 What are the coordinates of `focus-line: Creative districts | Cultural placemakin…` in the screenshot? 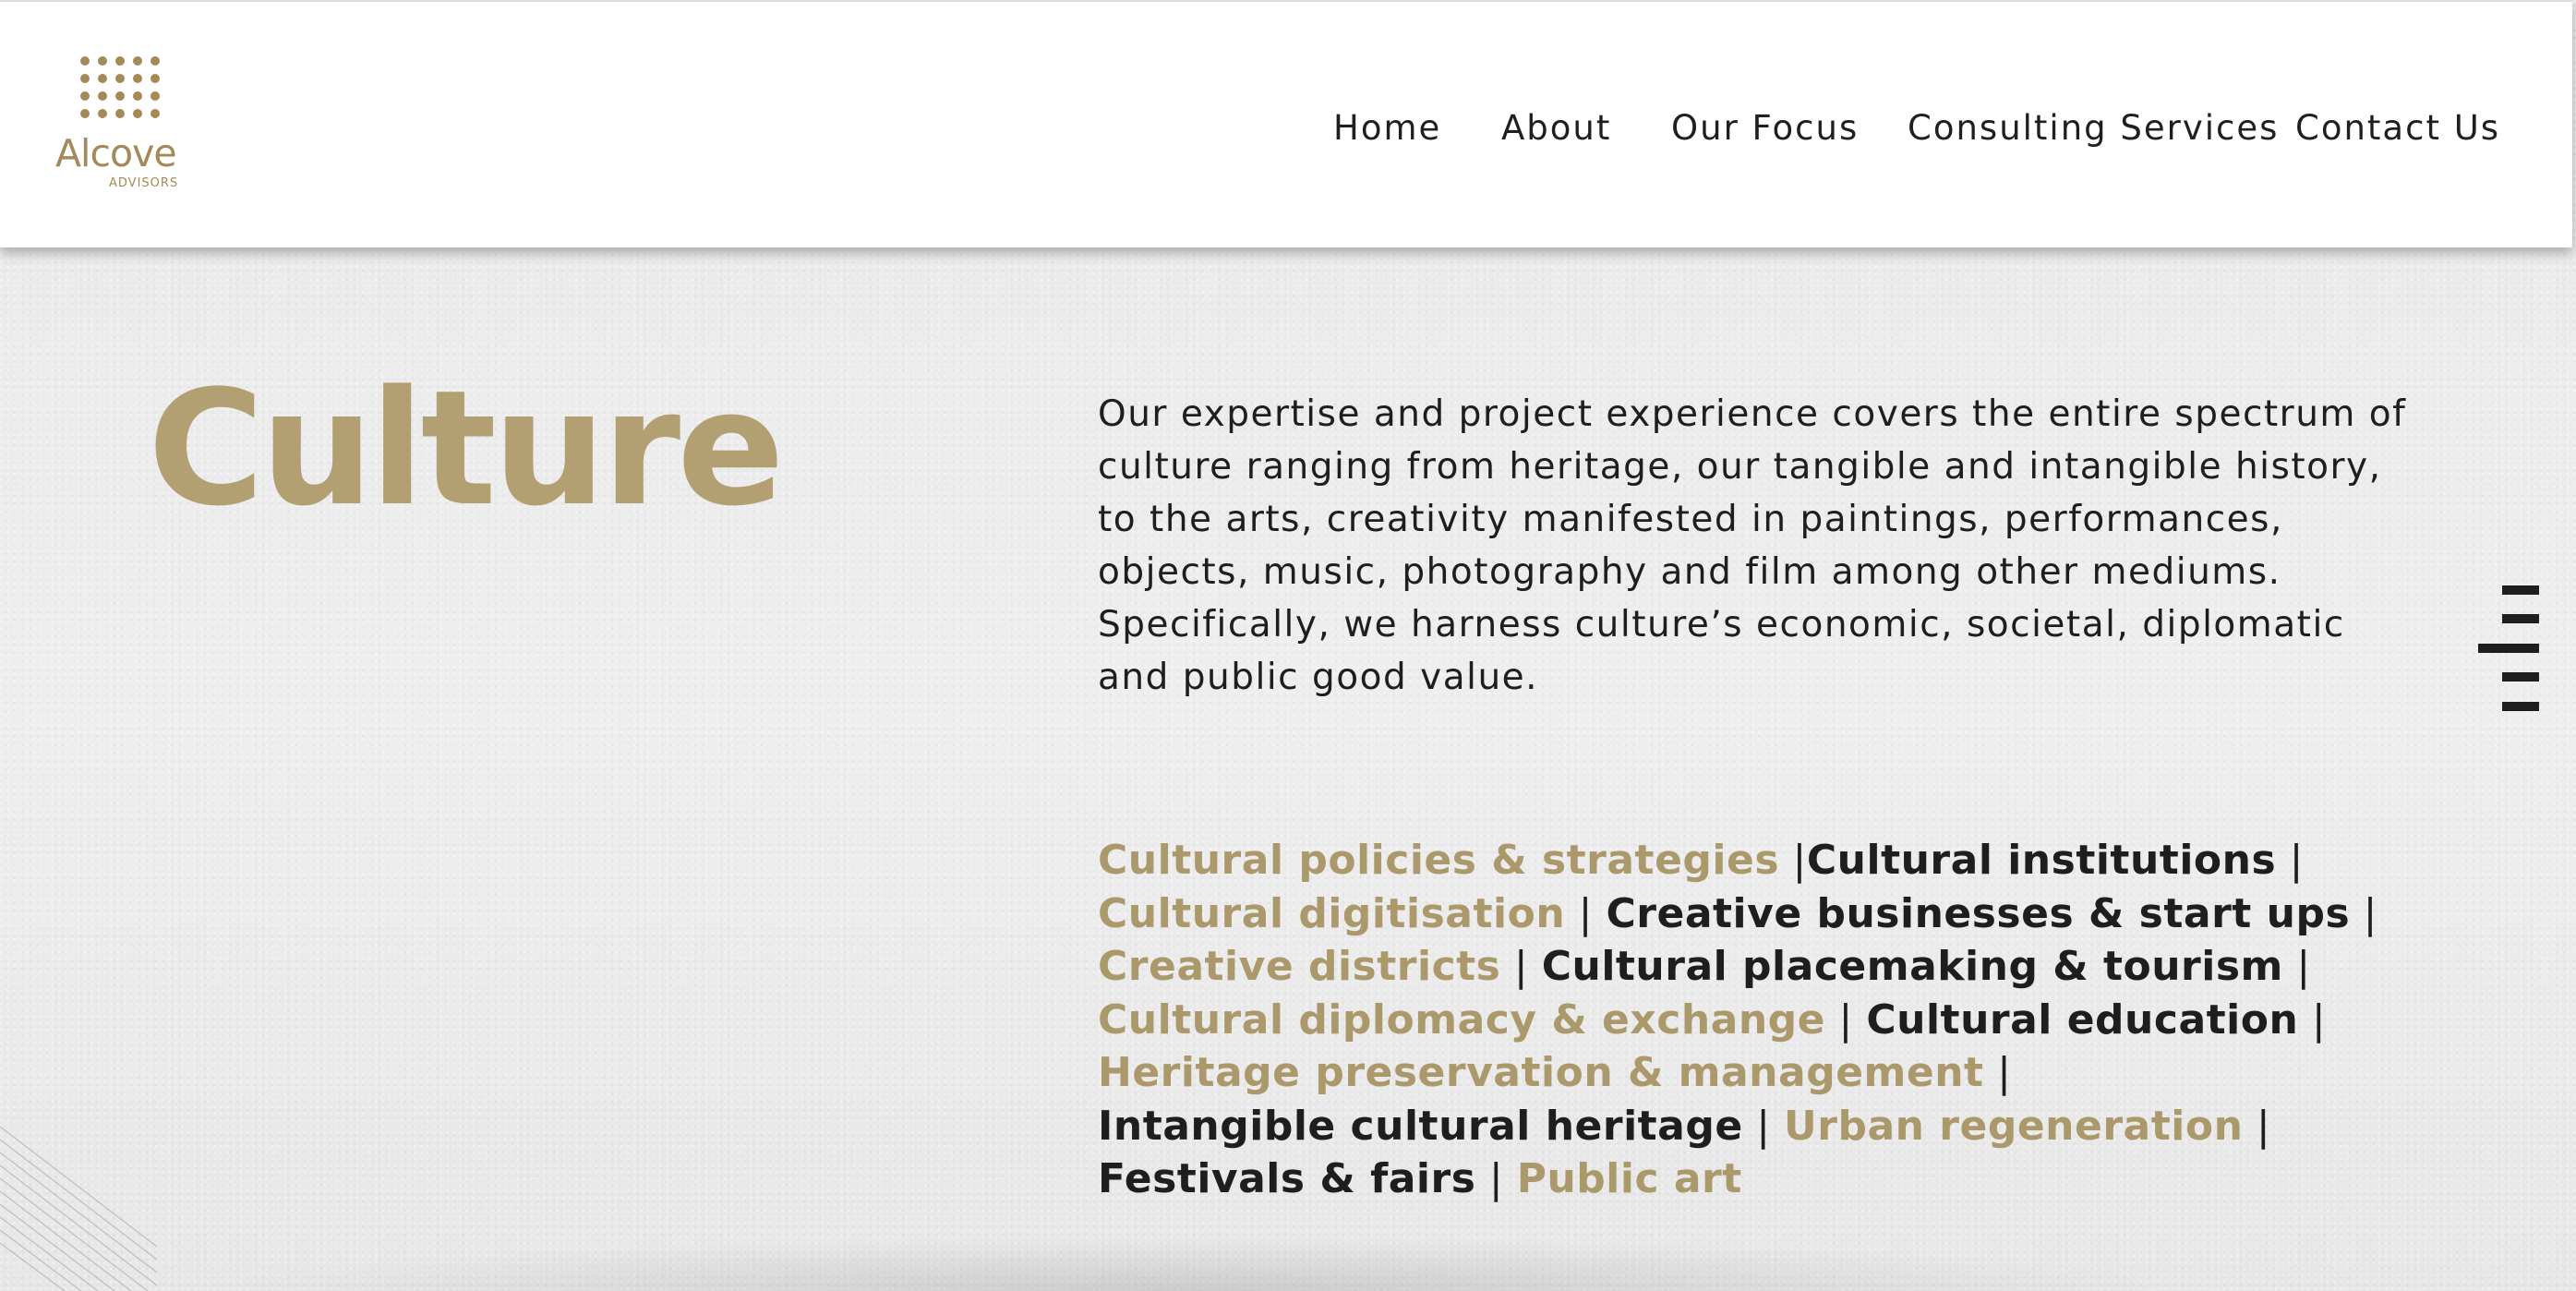 It's located at (1790, 967).